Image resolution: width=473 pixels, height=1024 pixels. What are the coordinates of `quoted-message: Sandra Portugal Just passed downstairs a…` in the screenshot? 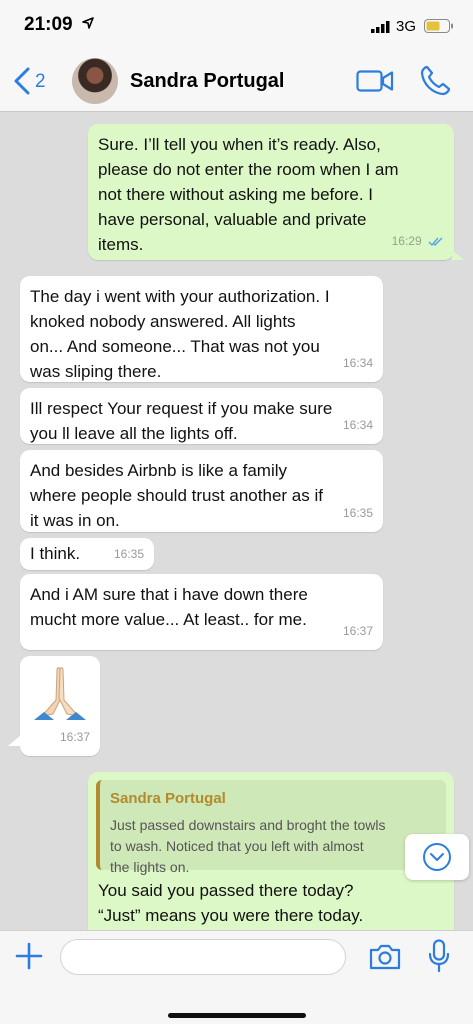 It's located at (271, 827).